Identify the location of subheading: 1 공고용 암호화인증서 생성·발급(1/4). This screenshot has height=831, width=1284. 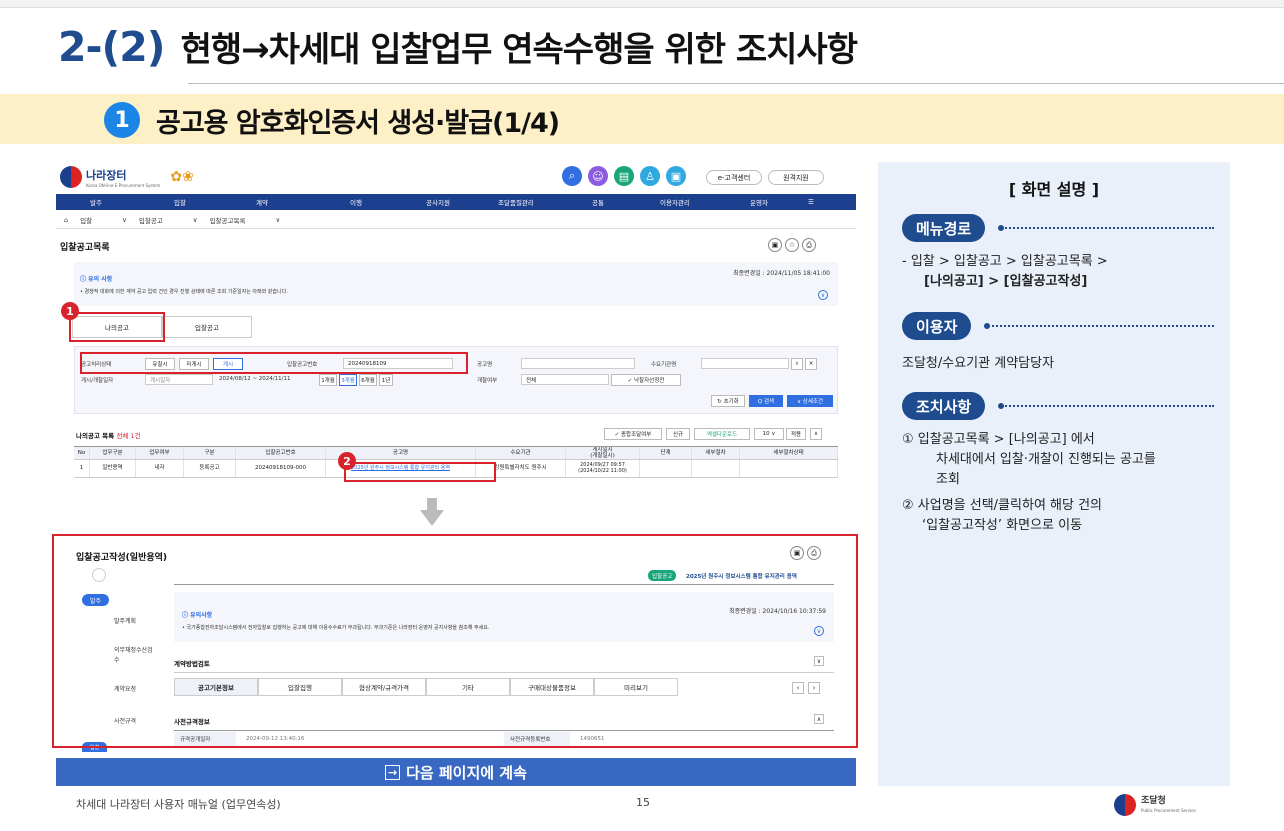
(332, 120).